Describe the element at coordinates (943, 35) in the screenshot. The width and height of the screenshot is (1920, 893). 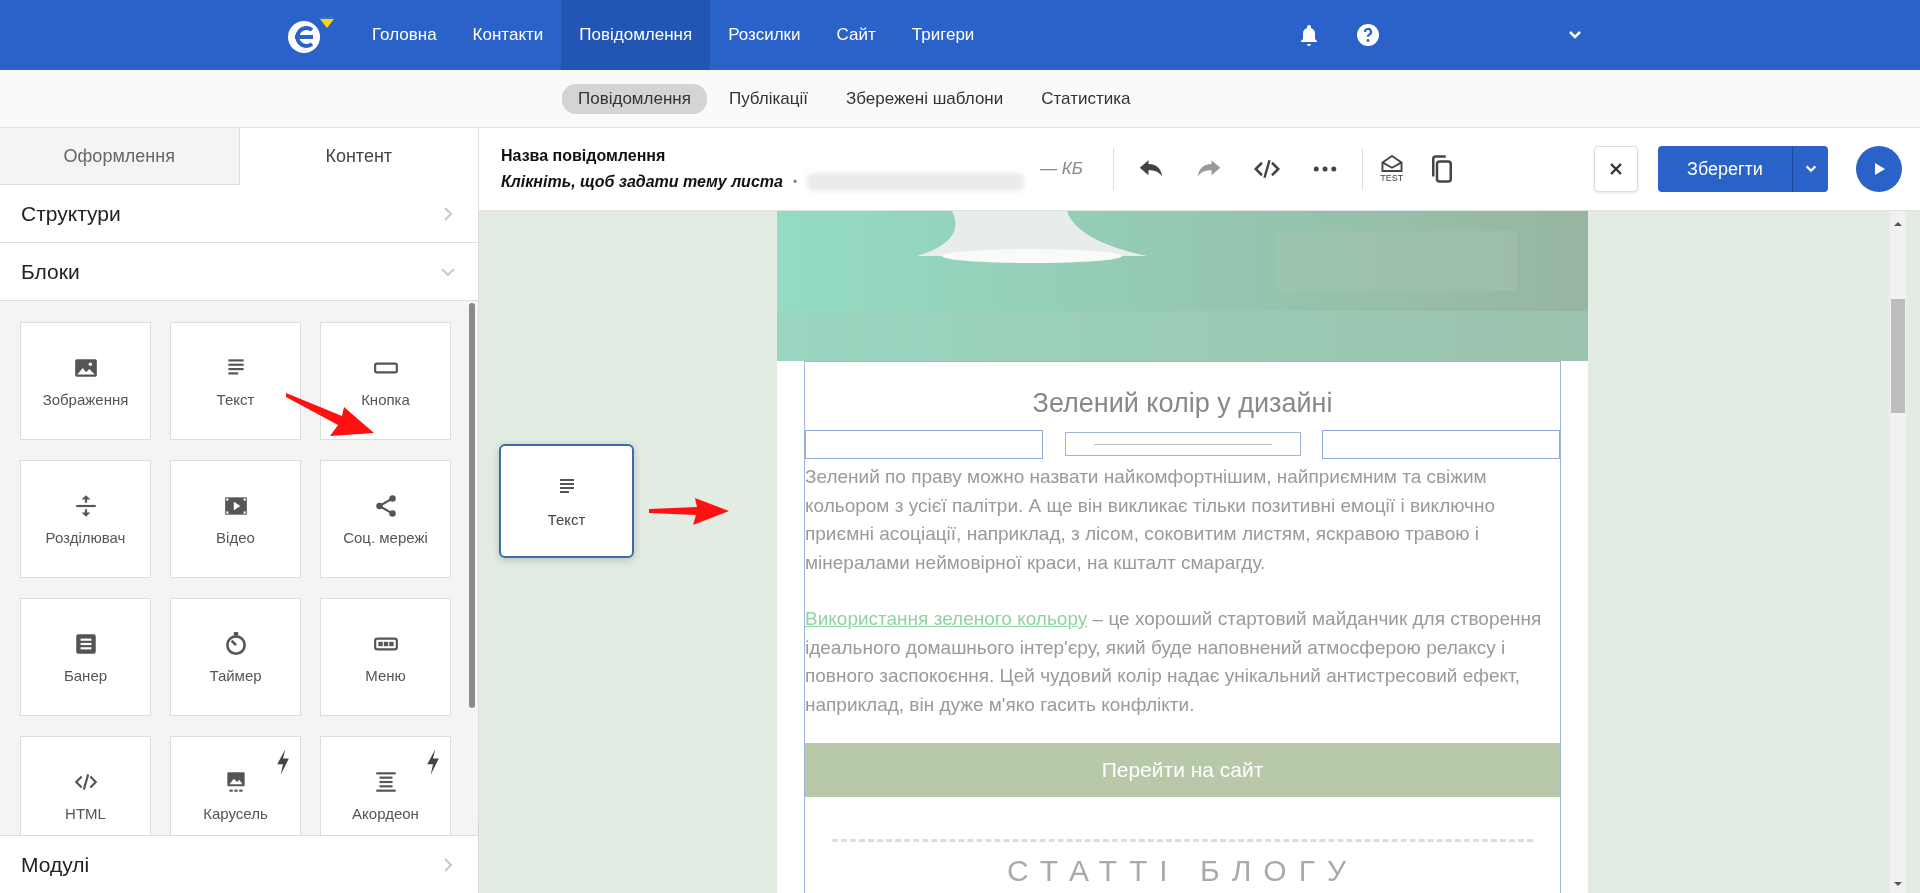
I see `nav-link: Тригери` at that location.